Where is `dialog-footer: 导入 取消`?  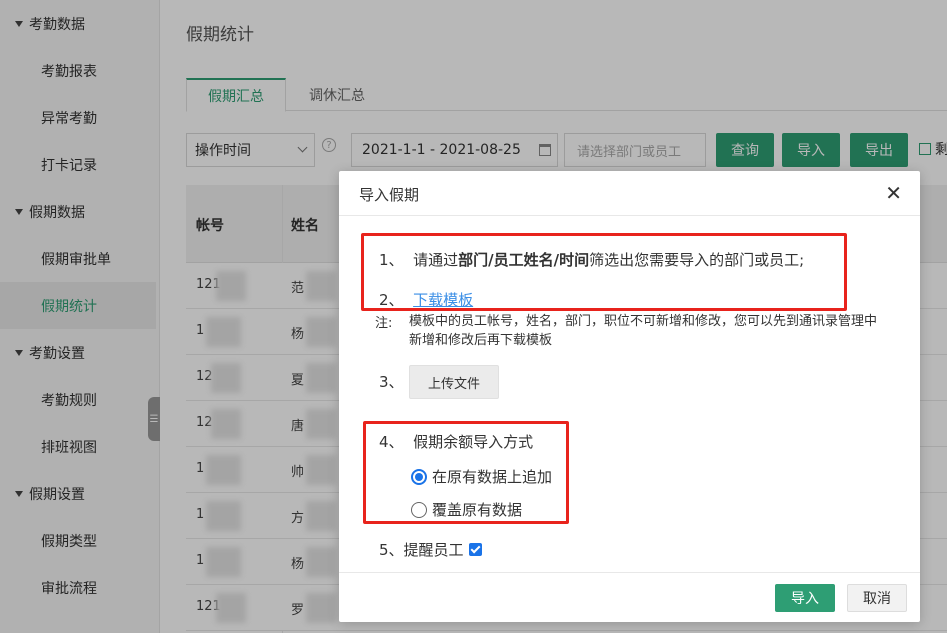 dialog-footer: 导入 取消 is located at coordinates (629, 597).